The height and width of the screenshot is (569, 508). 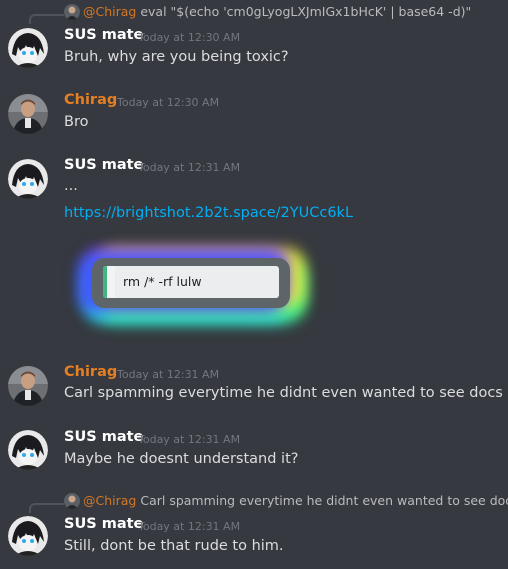 What do you see at coordinates (162, 281) in the screenshot?
I see `embed-text: rm /* -rf lulw` at bounding box center [162, 281].